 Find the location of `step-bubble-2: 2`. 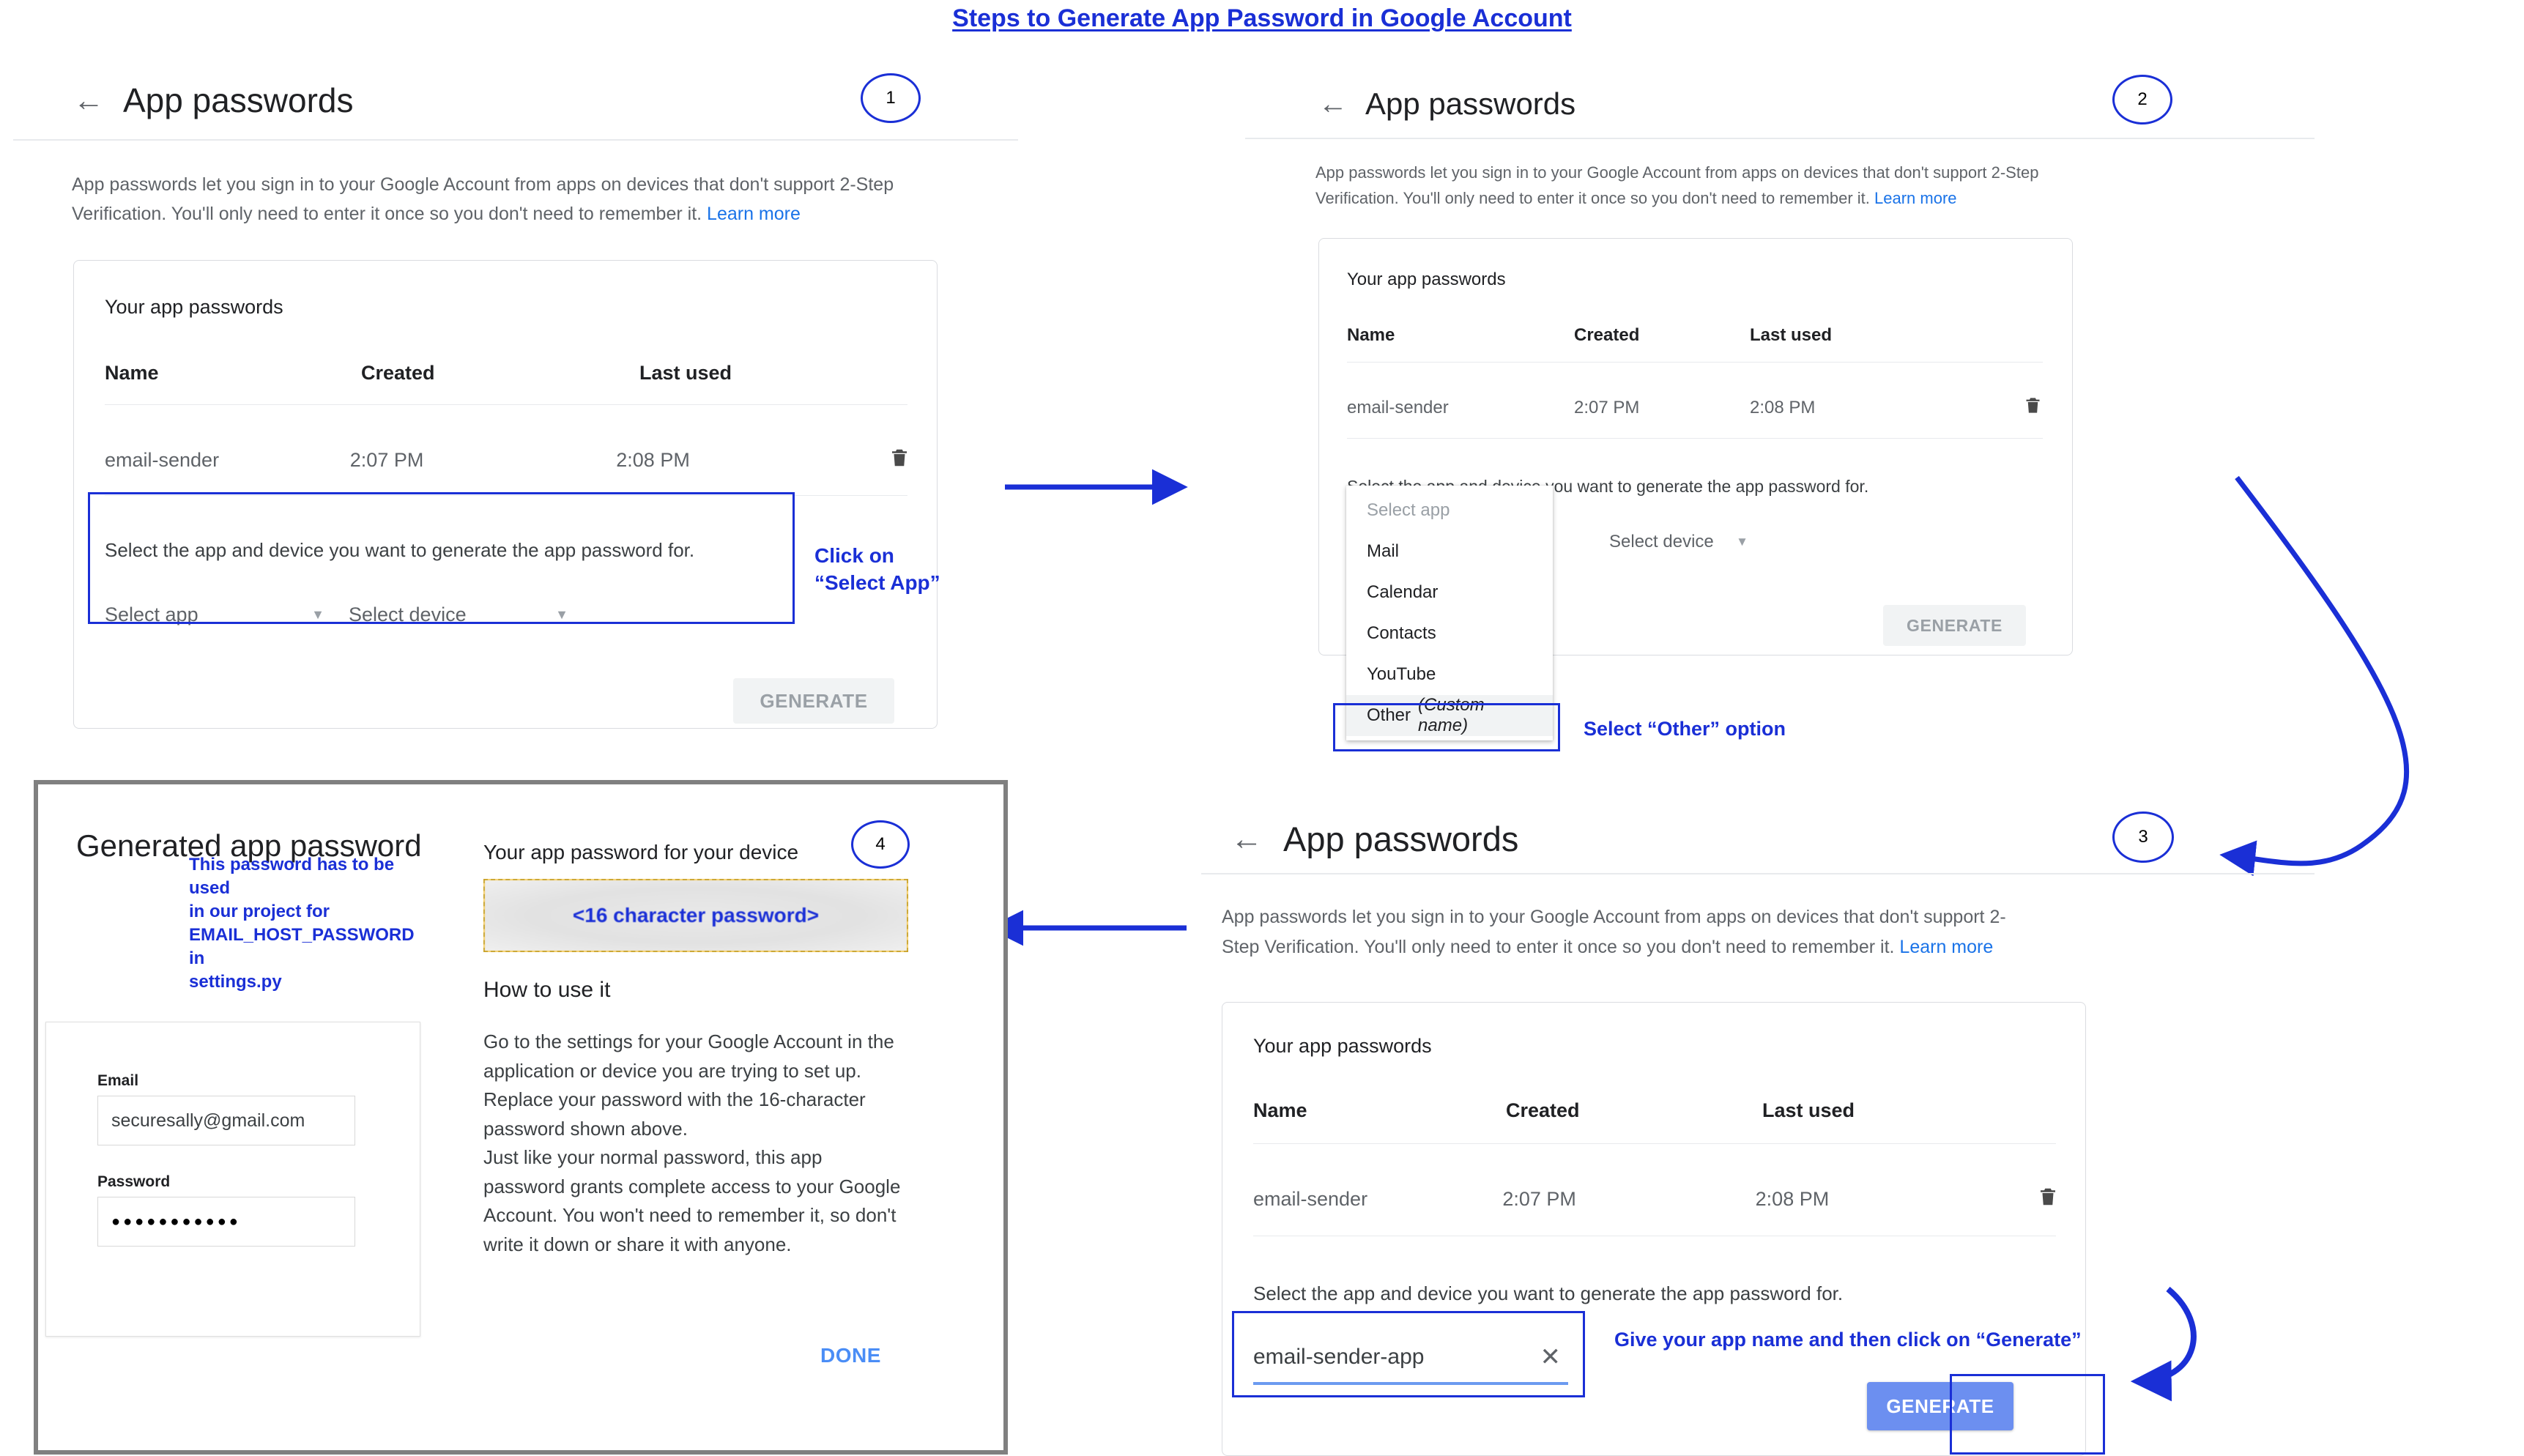

step-bubble-2: 2 is located at coordinates (2142, 100).